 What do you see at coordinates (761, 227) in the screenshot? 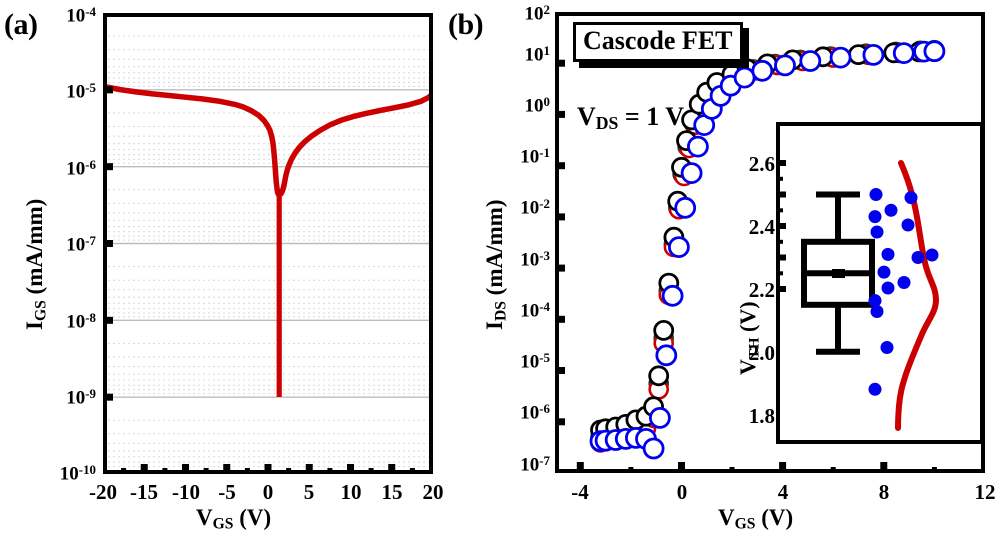
I see `inset-ytick-2-4: 2.4` at bounding box center [761, 227].